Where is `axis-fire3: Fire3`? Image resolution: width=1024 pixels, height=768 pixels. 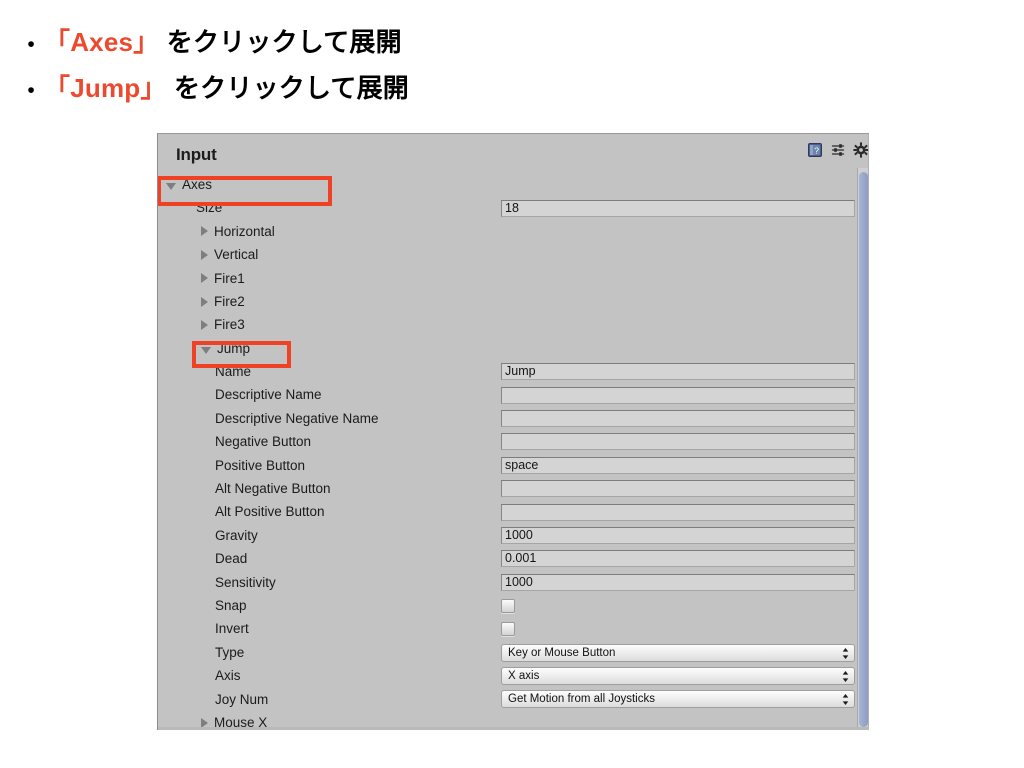
axis-fire3: Fire3 is located at coordinates (513, 324).